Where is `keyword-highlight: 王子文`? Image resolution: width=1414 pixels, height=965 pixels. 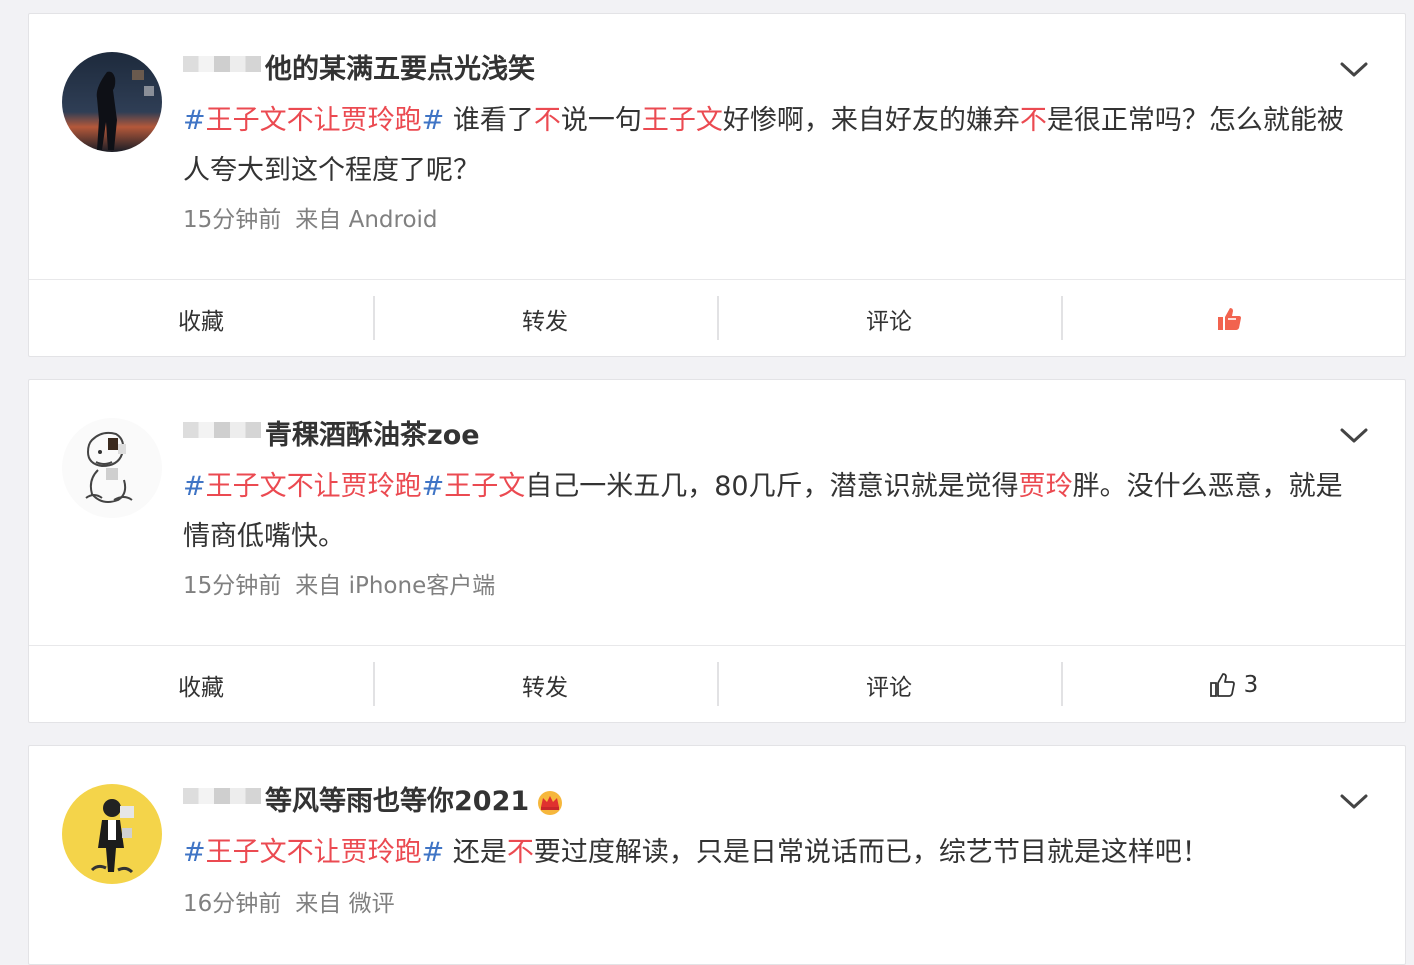 keyword-highlight: 王子文 is located at coordinates (682, 120).